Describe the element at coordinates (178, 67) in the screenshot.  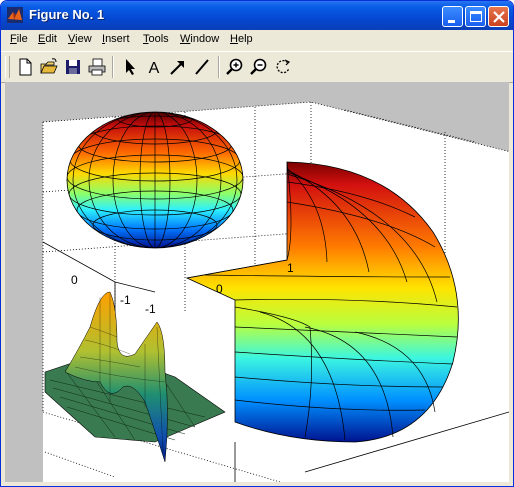
I see `insert-arrow-icon` at that location.